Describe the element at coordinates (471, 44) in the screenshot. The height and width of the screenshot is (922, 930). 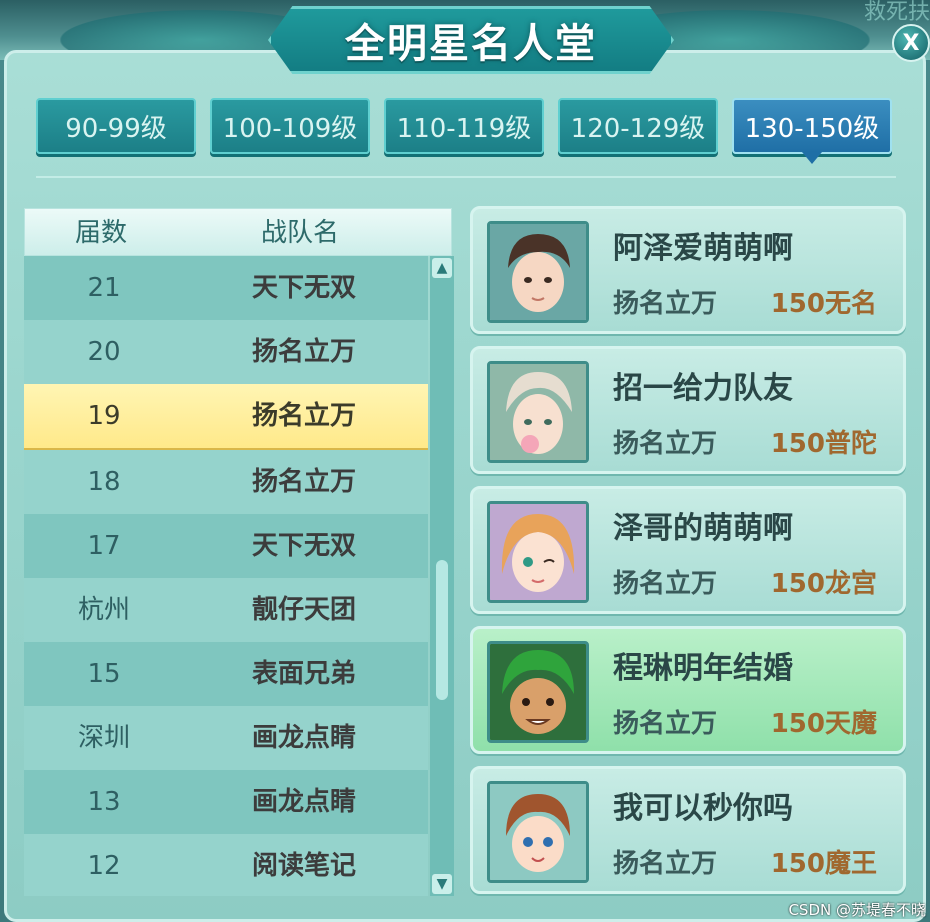
I see `page-title: 全明星名人堂` at that location.